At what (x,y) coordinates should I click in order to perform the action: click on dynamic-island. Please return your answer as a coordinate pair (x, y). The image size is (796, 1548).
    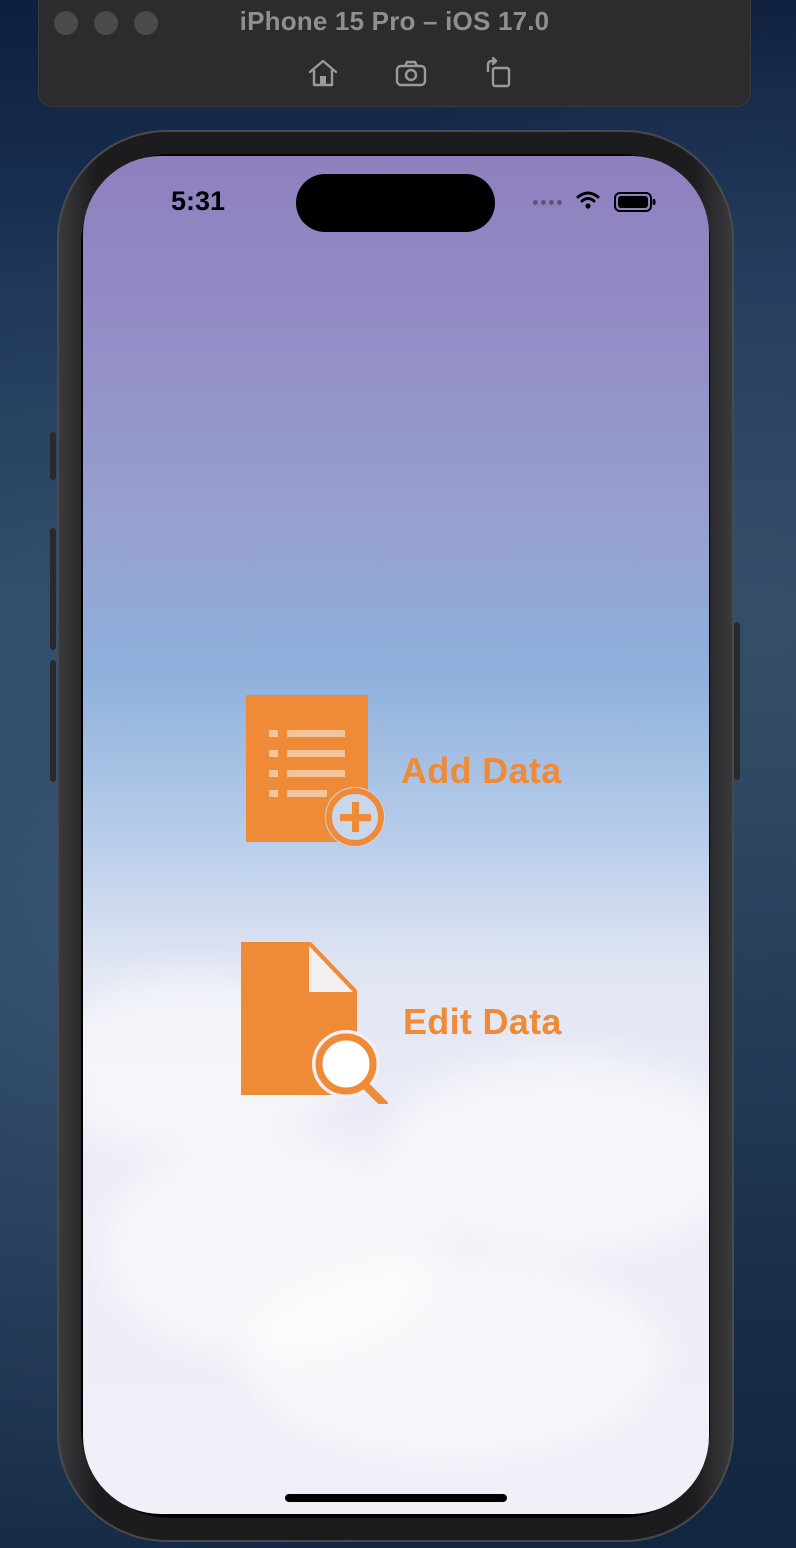
    Looking at the image, I should click on (395, 203).